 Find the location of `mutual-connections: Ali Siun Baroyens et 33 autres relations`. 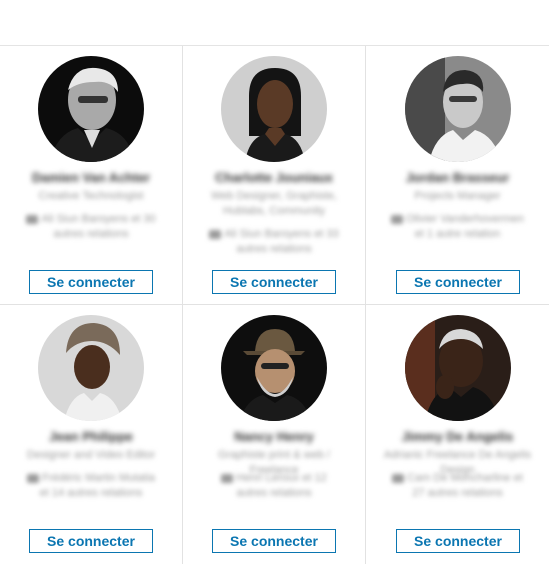

mutual-connections: Ali Siun Baroyens et 33 autres relations is located at coordinates (274, 242).